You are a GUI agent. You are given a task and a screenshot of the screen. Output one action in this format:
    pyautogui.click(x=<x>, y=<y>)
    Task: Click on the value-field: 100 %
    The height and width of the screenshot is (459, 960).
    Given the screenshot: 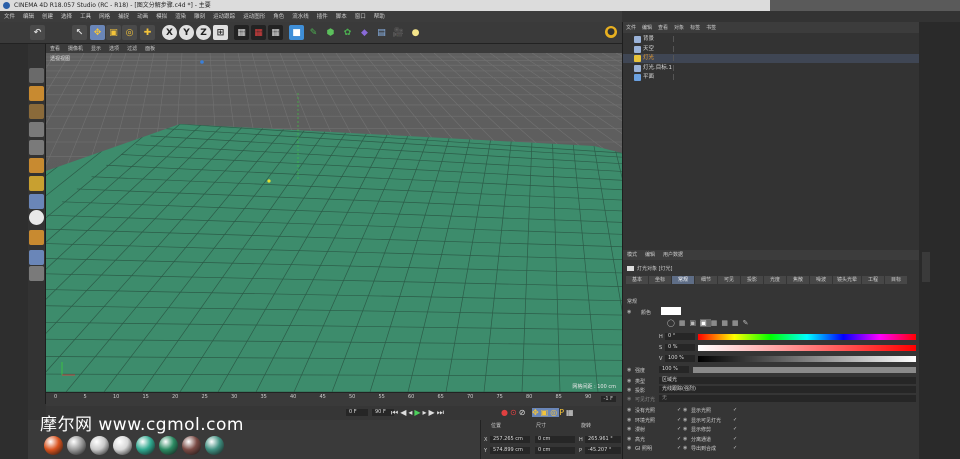 What is the action you would take?
    pyautogui.click(x=680, y=358)
    